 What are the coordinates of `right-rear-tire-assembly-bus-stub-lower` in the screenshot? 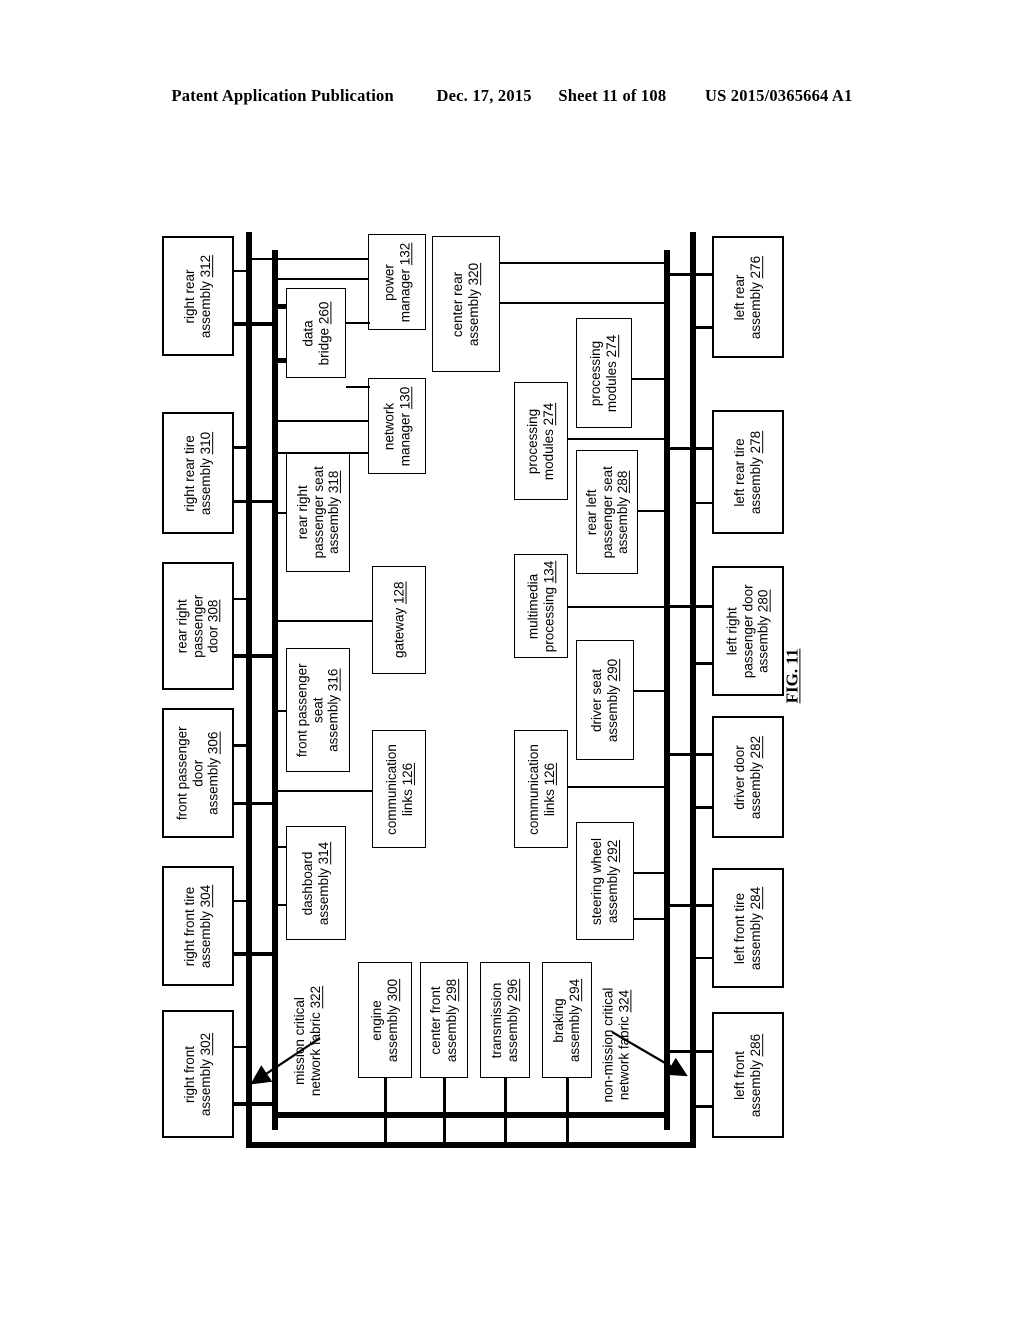 It's located at (256, 501).